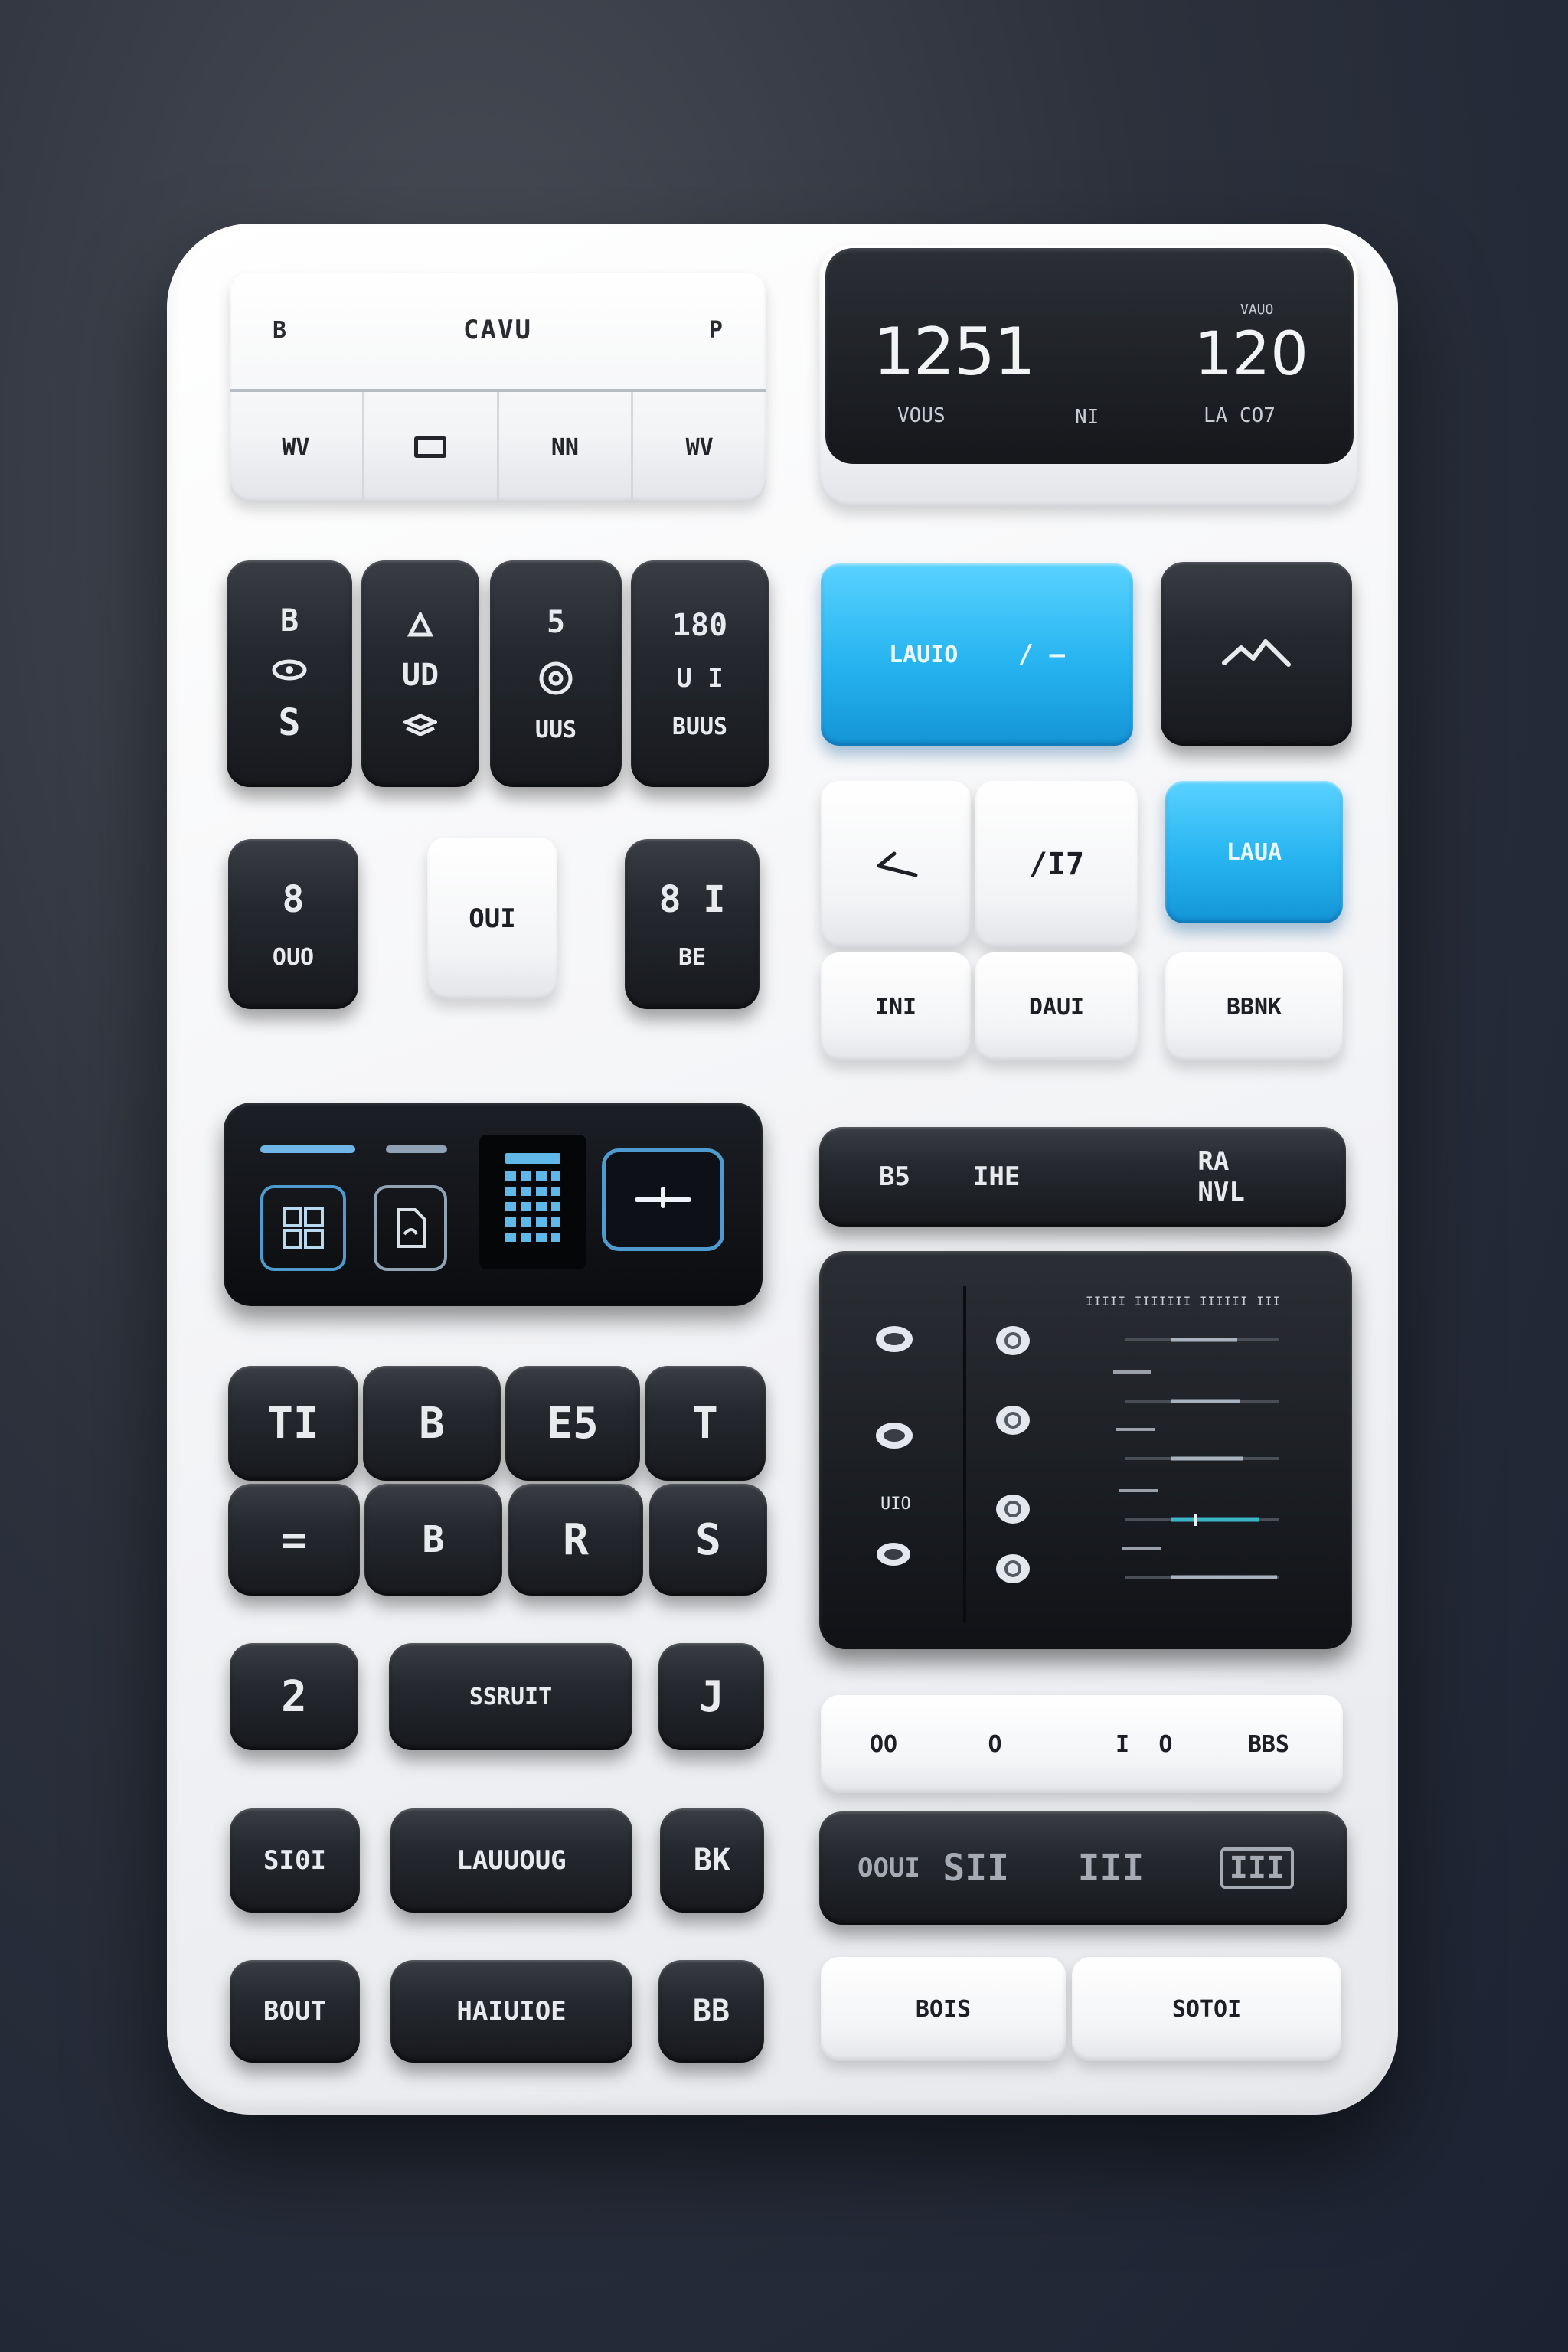 This screenshot has height=2352, width=1568. I want to click on light-bar-item-1: OO, so click(884, 1744).